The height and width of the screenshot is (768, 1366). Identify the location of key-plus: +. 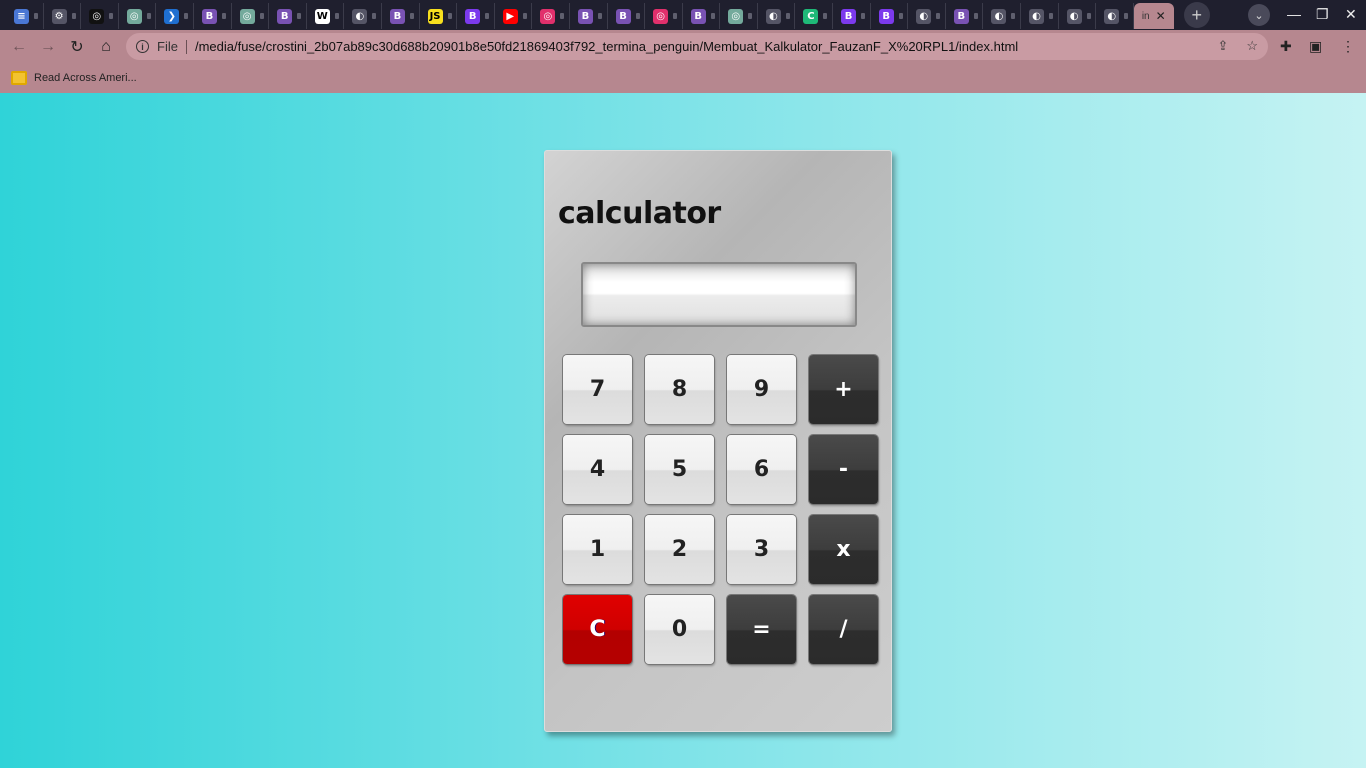
(843, 389).